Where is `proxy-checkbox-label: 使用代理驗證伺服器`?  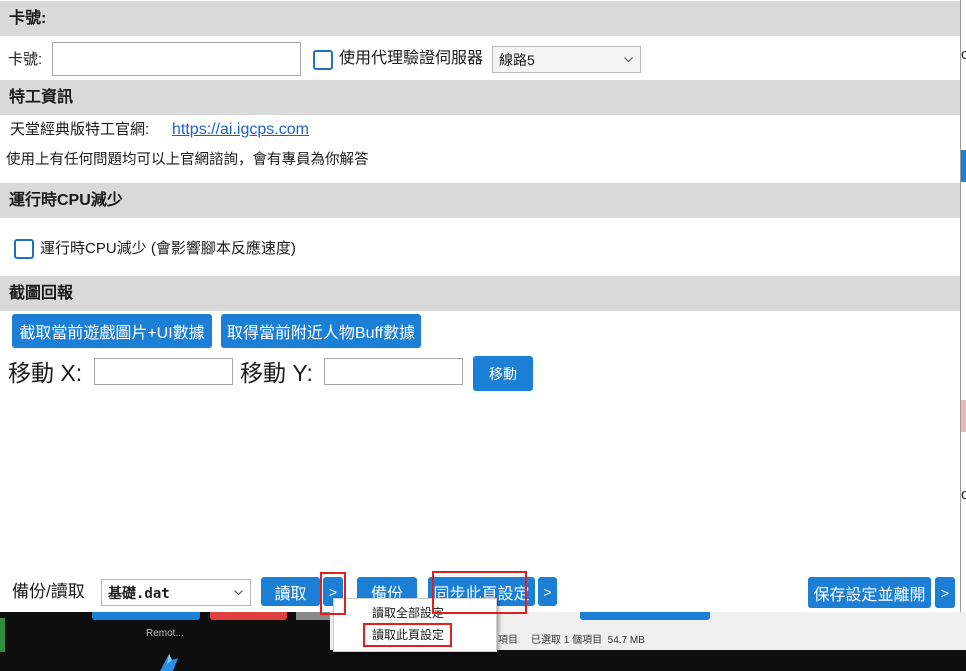 proxy-checkbox-label: 使用代理驗證伺服器 is located at coordinates (411, 59).